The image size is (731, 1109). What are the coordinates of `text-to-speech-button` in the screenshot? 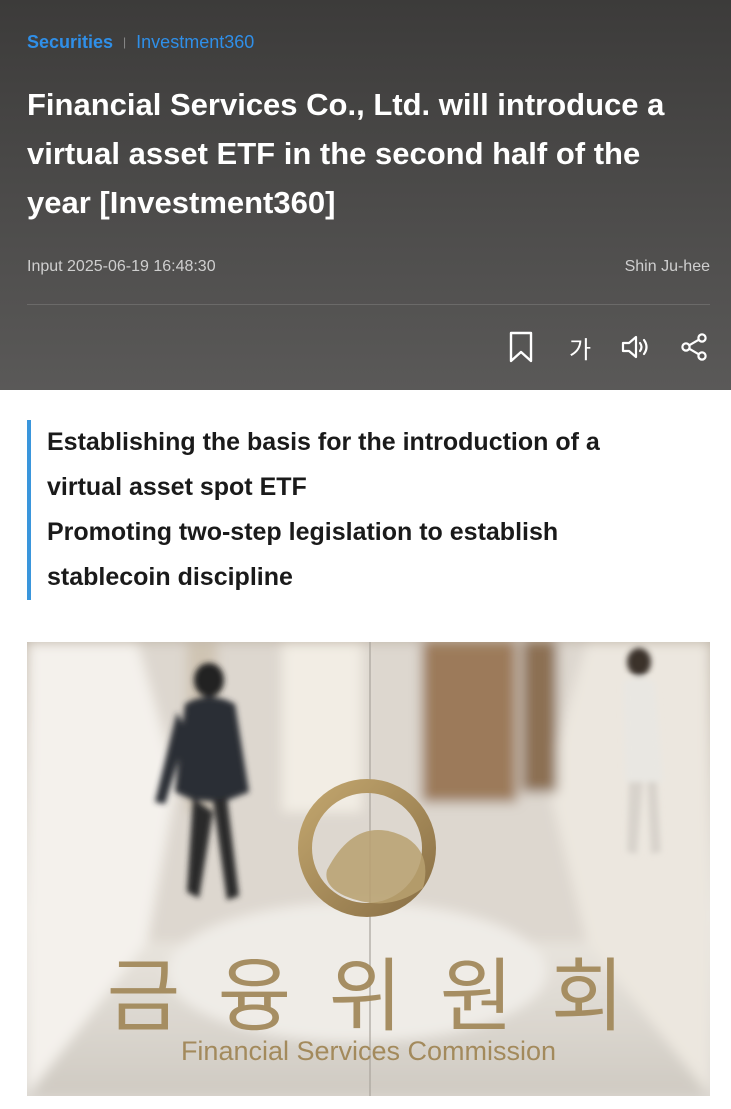 It's located at (636, 347).